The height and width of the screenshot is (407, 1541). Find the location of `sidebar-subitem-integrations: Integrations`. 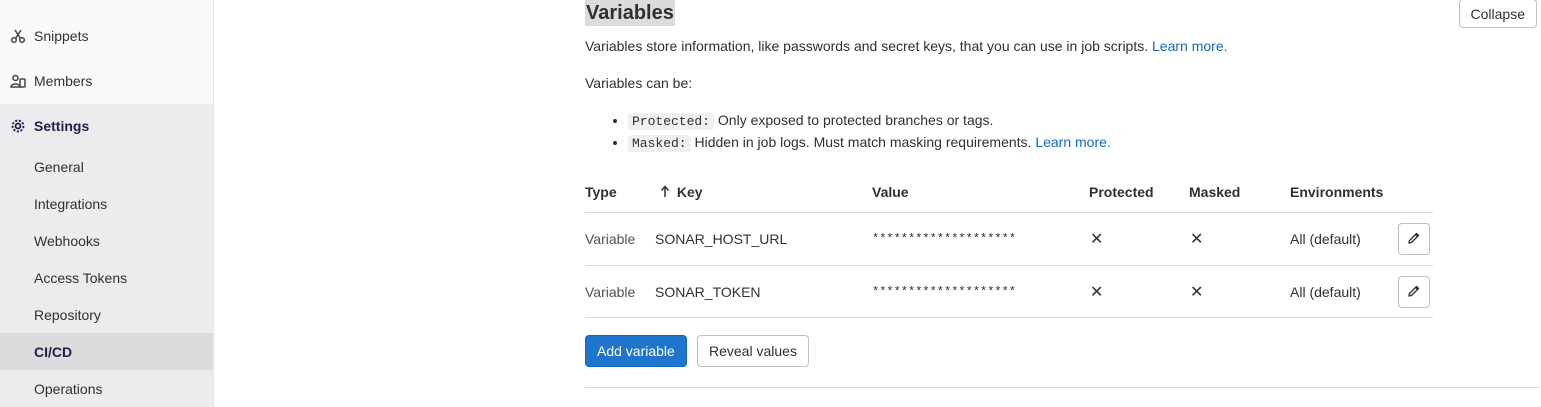

sidebar-subitem-integrations: Integrations is located at coordinates (106, 203).